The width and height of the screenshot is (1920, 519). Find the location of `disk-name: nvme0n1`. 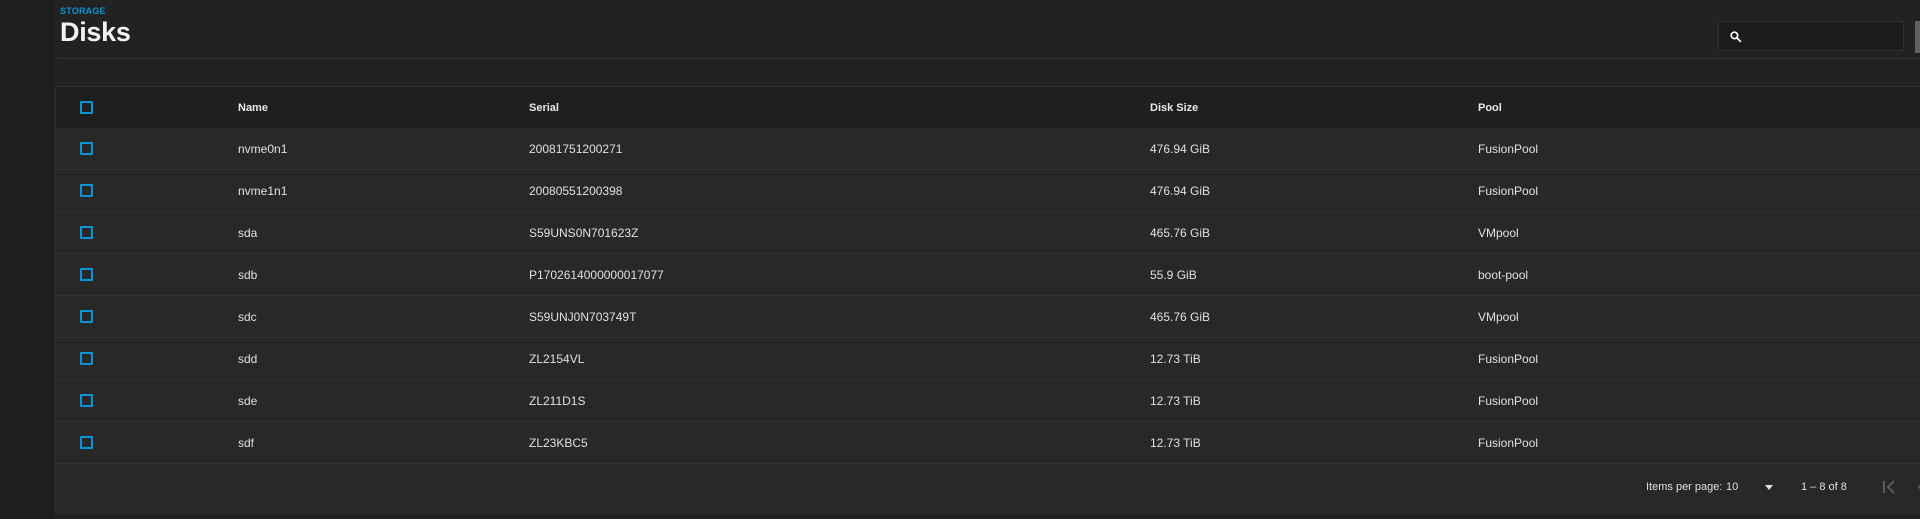

disk-name: nvme0n1 is located at coordinates (263, 149).